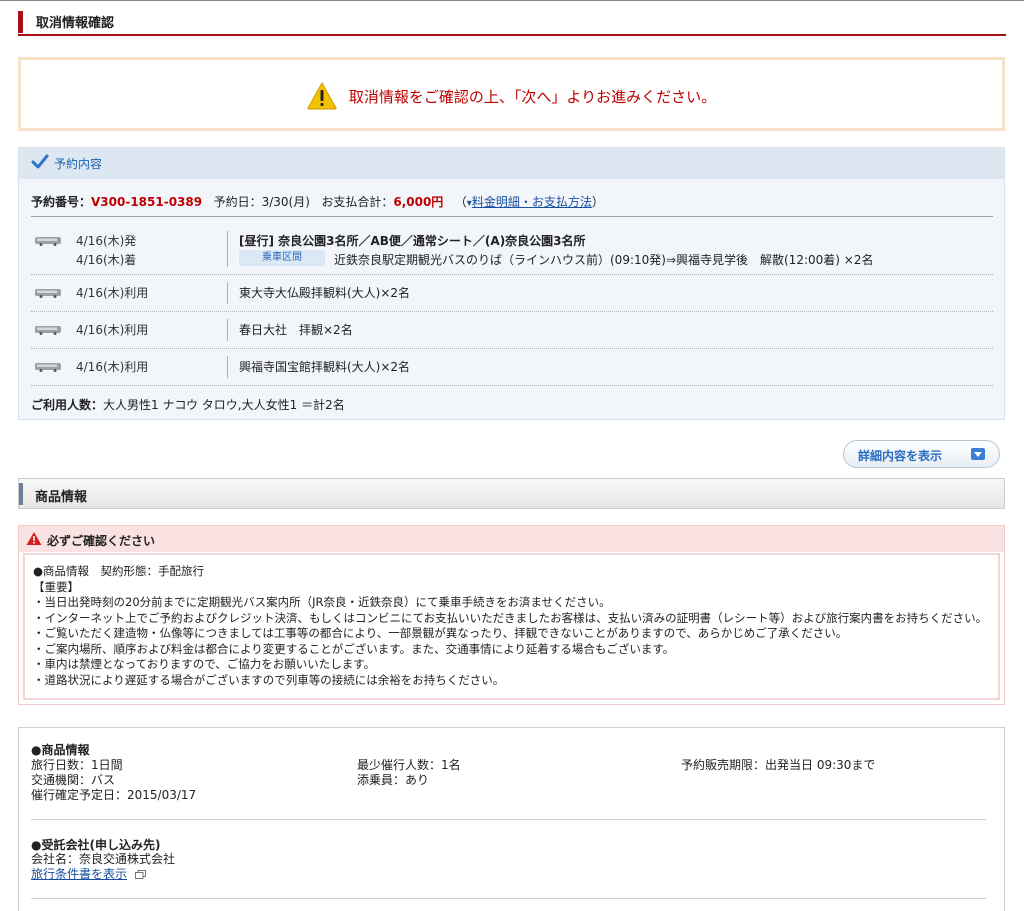  Describe the element at coordinates (79, 874) in the screenshot. I see `travel-conditions-link: 旅行条件書を表示` at that location.